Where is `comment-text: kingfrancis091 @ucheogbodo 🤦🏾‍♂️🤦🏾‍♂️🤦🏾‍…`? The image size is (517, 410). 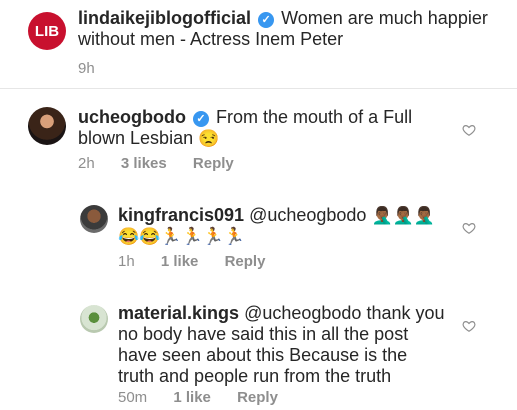
comment-text: kingfrancis091 @ucheogbodo 🤦🏾‍♂️🤦🏾‍♂️🤦🏾‍… is located at coordinates (283, 226).